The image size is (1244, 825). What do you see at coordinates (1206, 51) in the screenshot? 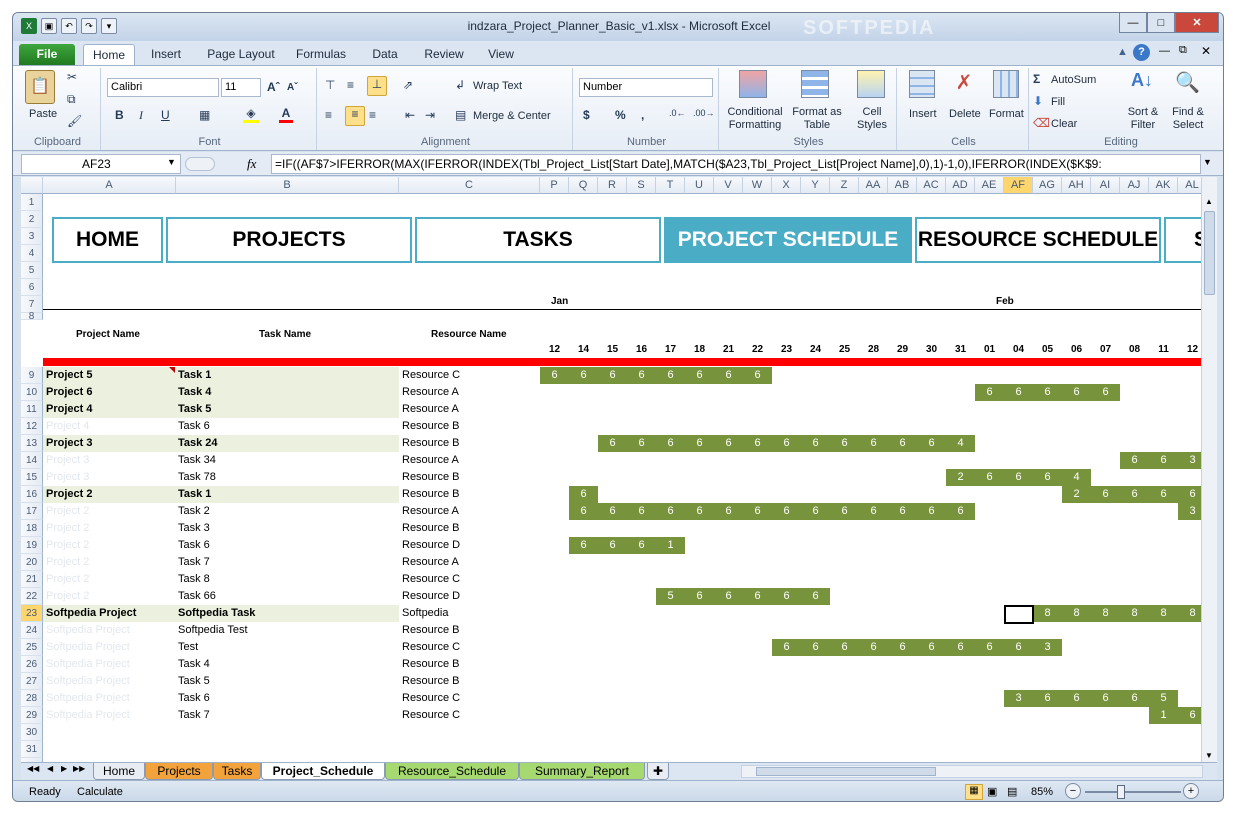
I see `workbook-close-icon: ✕` at bounding box center [1206, 51].